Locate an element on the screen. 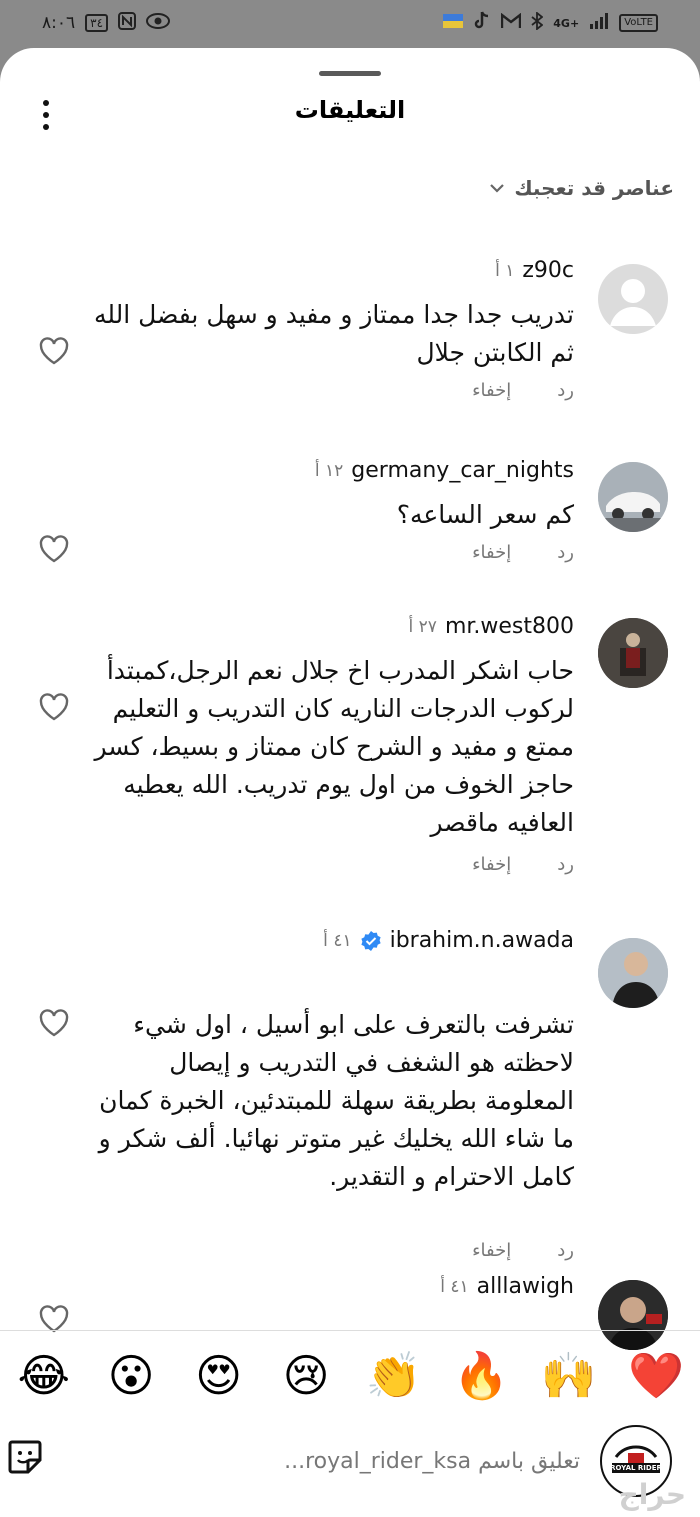 The height and width of the screenshot is (1517, 700). fire-emoji-button: 🔥 is located at coordinates (481, 1375).